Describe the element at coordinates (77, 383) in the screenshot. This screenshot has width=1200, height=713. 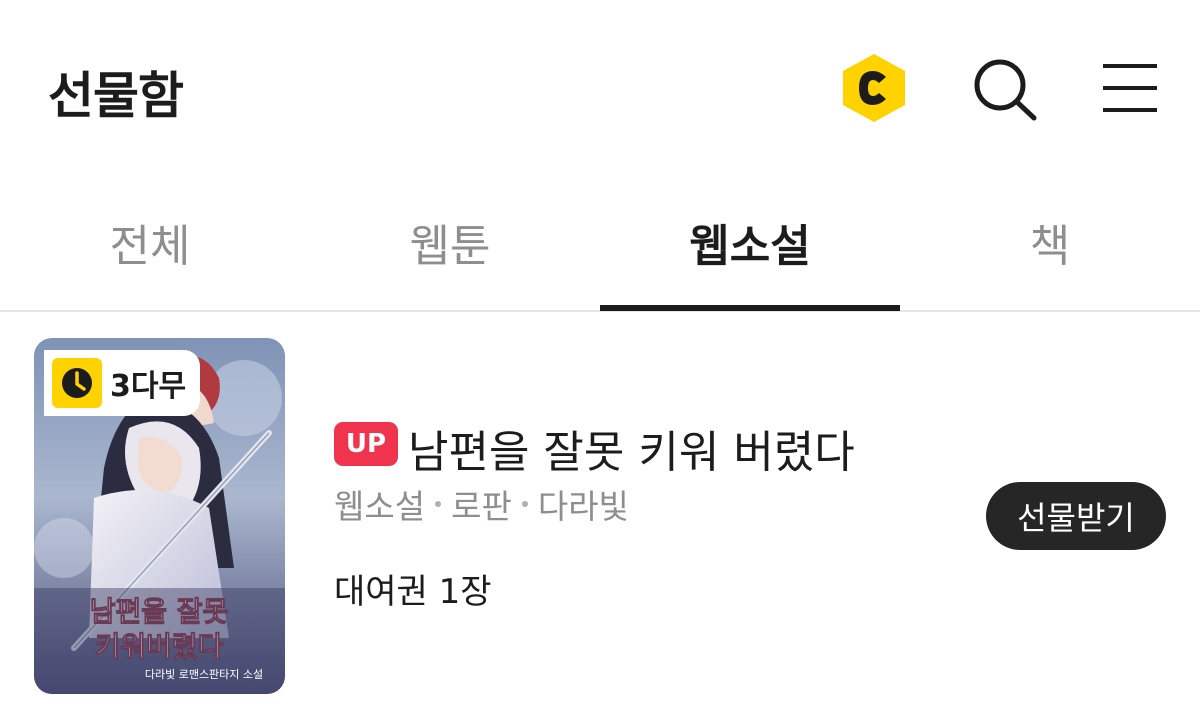
I see `clock-icon` at that location.